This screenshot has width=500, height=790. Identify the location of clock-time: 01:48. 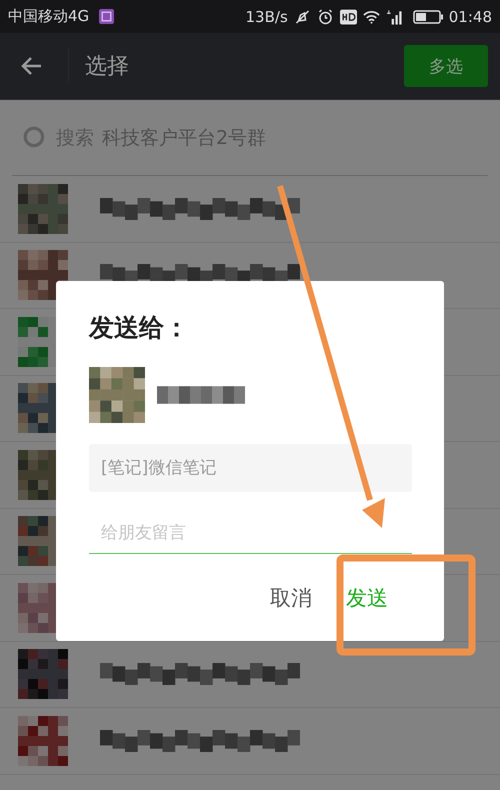
(470, 17).